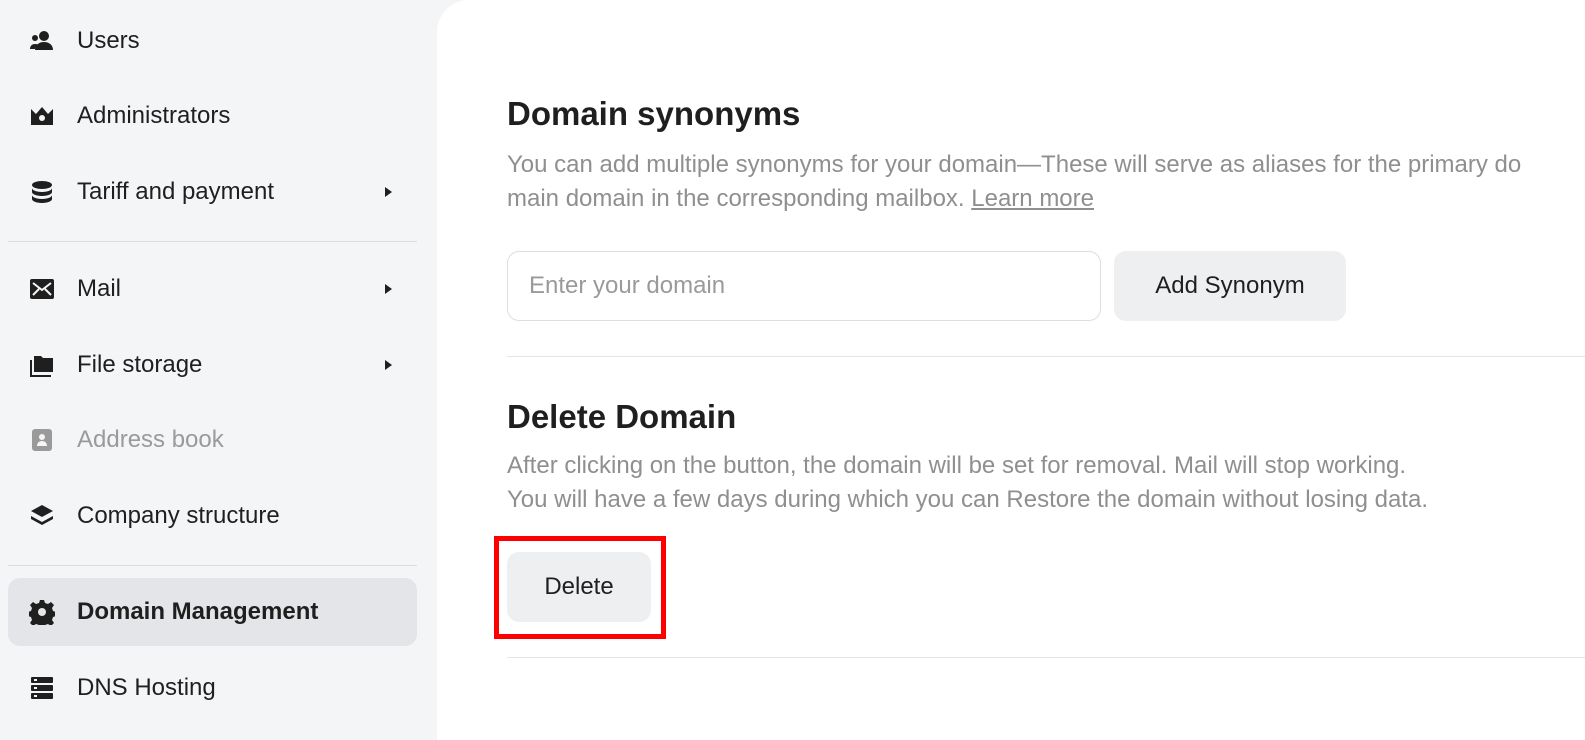  Describe the element at coordinates (150, 439) in the screenshot. I see `sidebar-item-label: Address book` at that location.